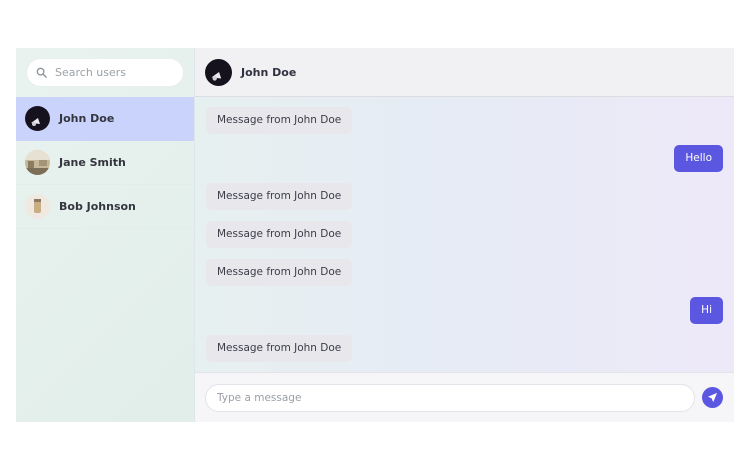 The image size is (750, 469). What do you see at coordinates (464, 310) in the screenshot?
I see `message-outgoing: Hi` at bounding box center [464, 310].